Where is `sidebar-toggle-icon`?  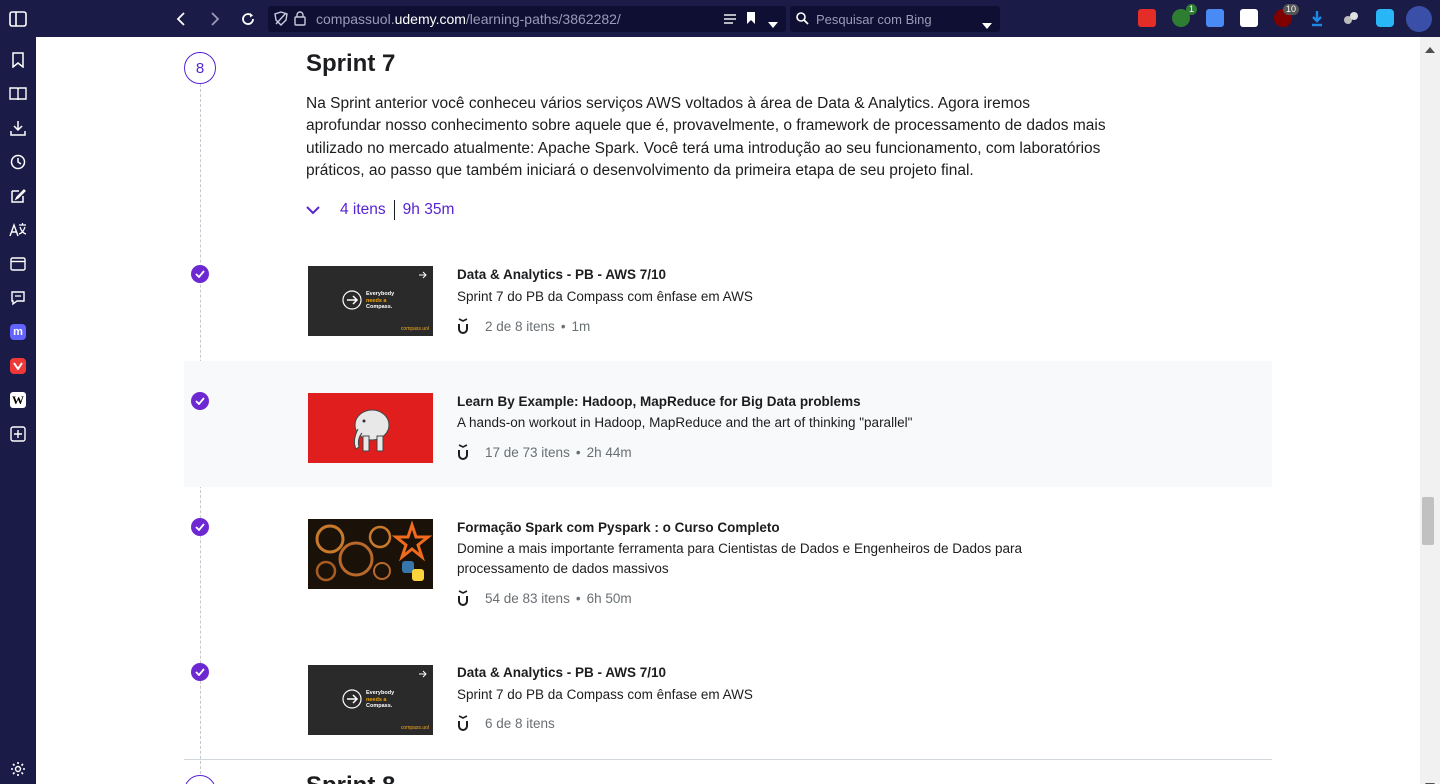 sidebar-toggle-icon is located at coordinates (18, 19).